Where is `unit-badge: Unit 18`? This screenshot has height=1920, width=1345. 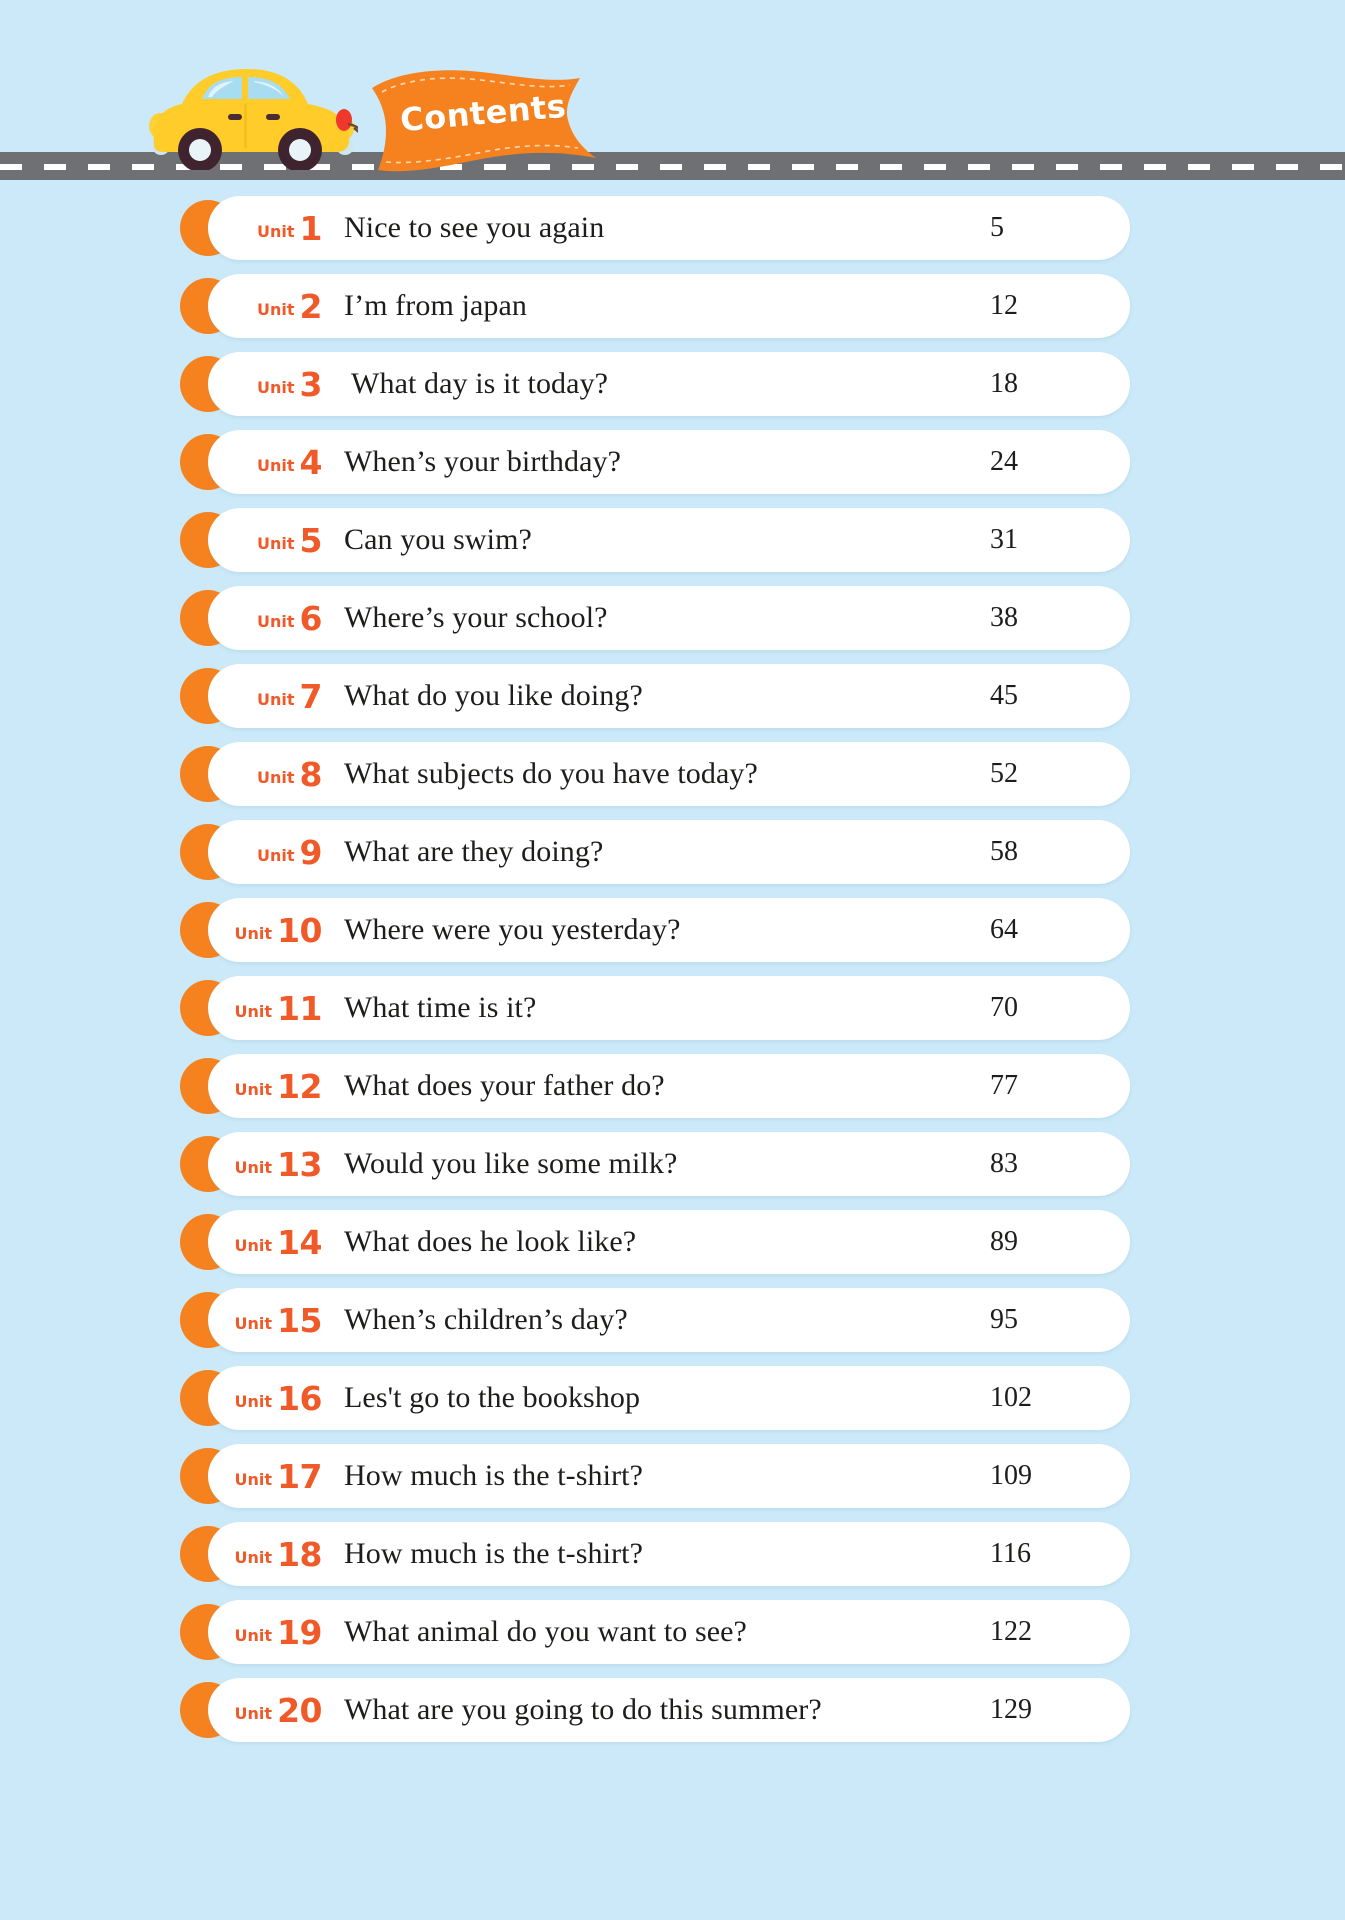 unit-badge: Unit 18 is located at coordinates (269, 1554).